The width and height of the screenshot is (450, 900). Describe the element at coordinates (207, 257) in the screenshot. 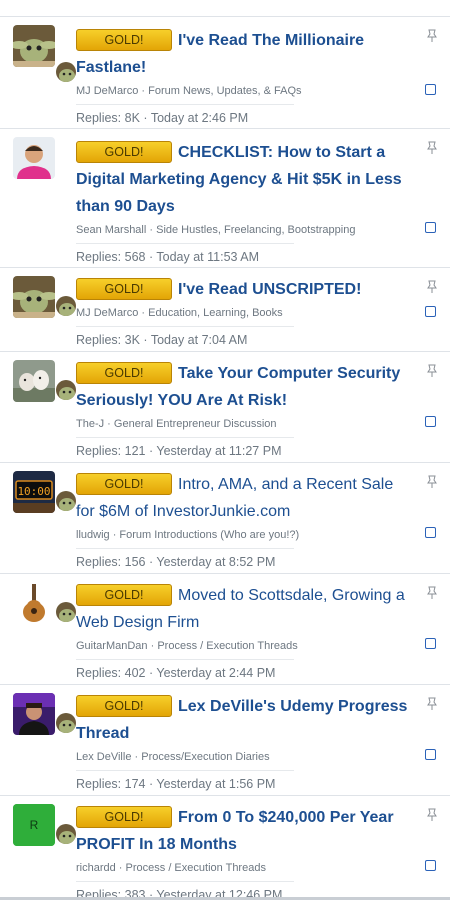

I see `last-post-time: Today at 11:53 AM` at that location.